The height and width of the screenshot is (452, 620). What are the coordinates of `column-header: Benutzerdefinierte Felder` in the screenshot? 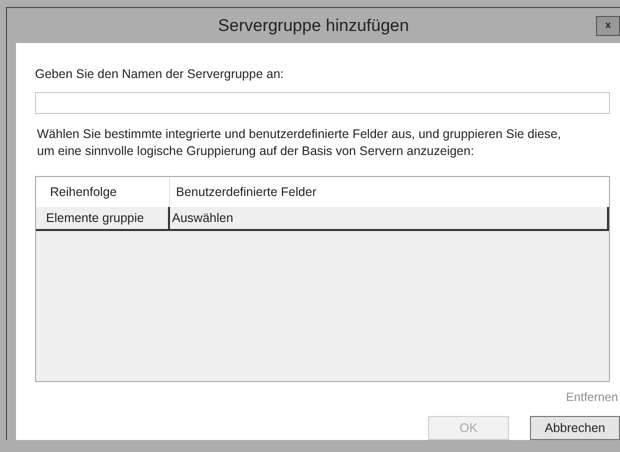 It's located at (389, 192).